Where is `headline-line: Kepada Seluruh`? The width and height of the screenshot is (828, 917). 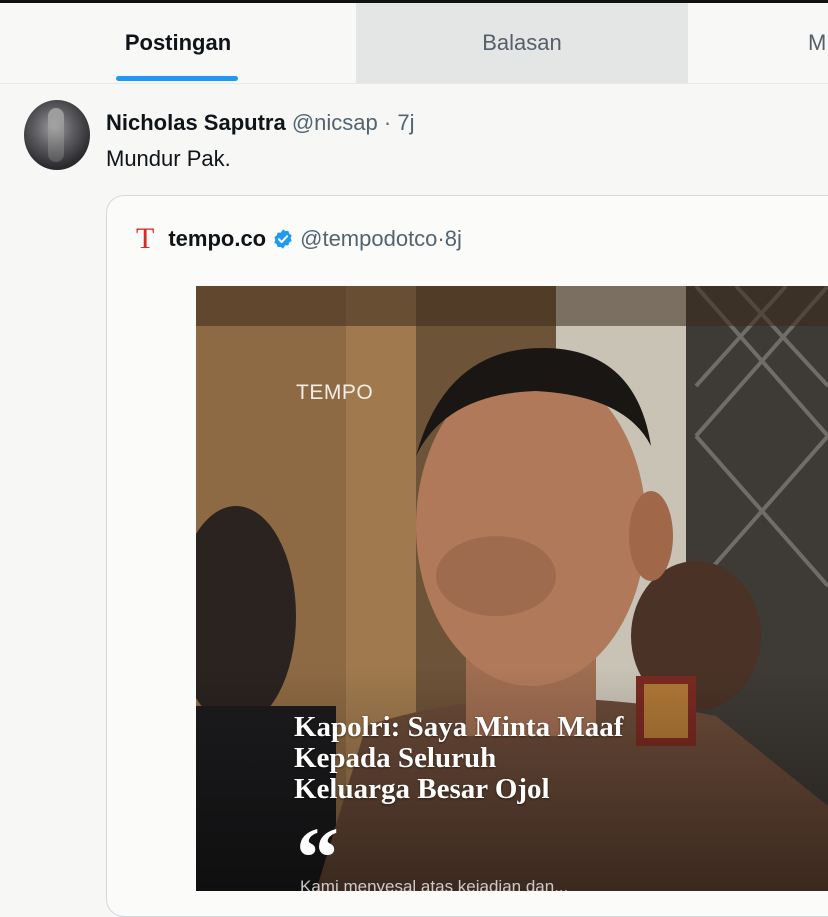
headline-line: Kepada Seluruh is located at coordinates (395, 758).